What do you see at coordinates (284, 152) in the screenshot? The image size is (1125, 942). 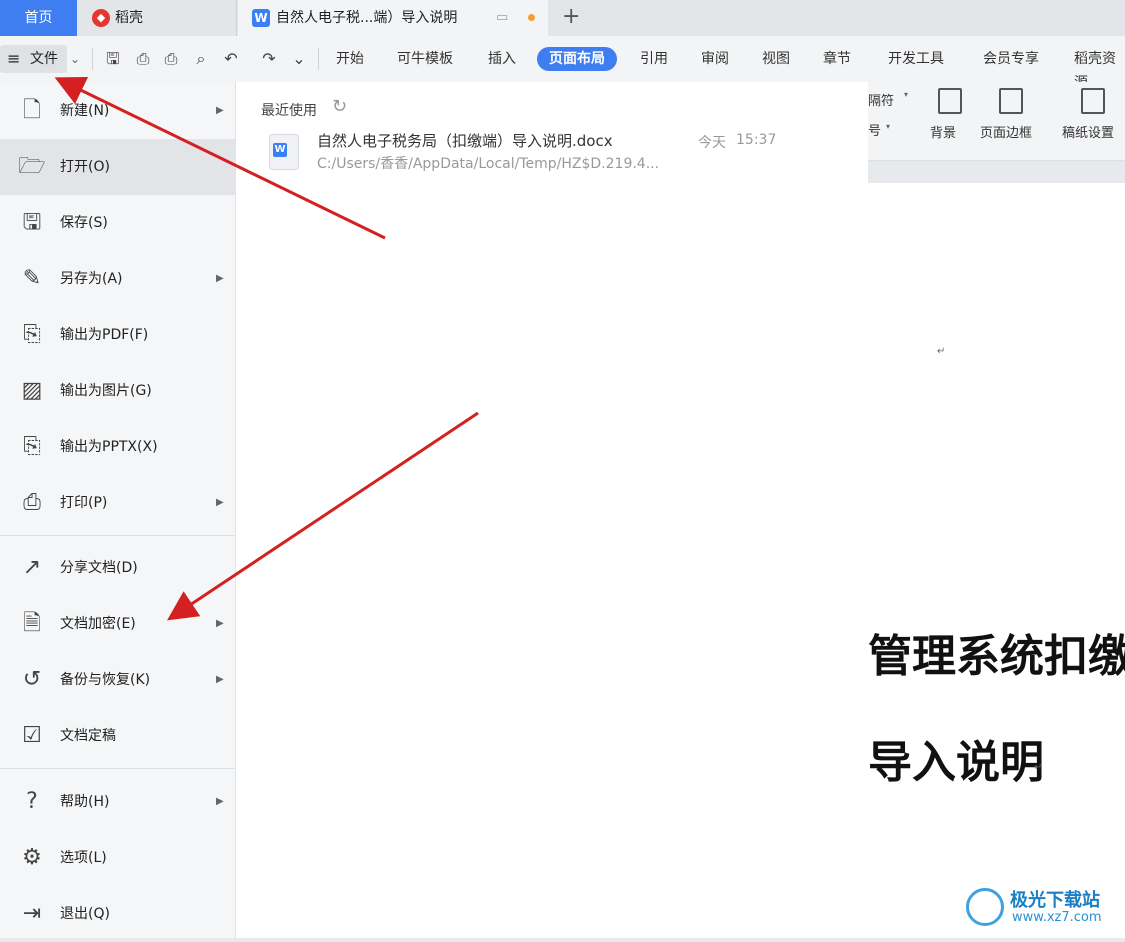 I see `word-file-icon: W` at bounding box center [284, 152].